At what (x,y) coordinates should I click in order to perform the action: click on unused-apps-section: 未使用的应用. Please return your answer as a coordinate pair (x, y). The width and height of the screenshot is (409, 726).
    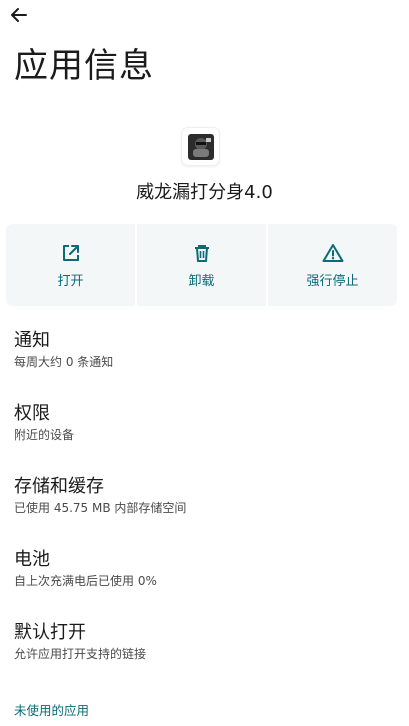
    Looking at the image, I should click on (52, 710).